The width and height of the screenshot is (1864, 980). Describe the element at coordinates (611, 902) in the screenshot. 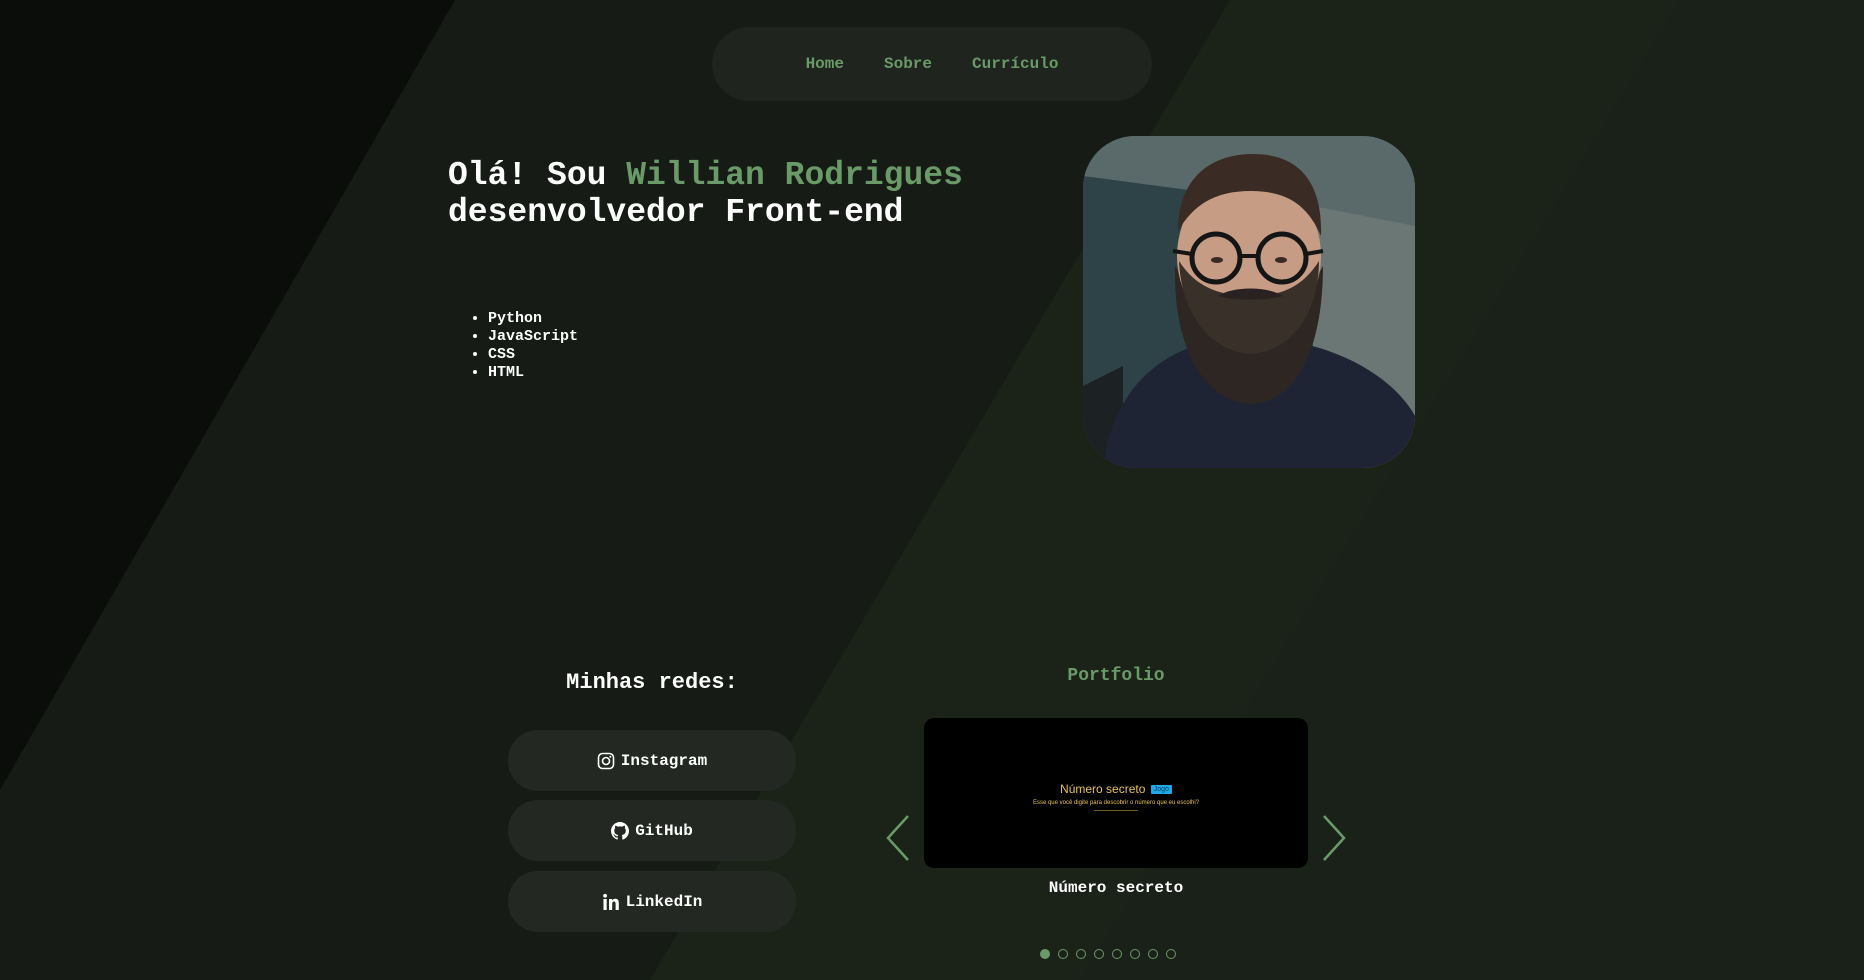

I see `linkedin-icon` at that location.